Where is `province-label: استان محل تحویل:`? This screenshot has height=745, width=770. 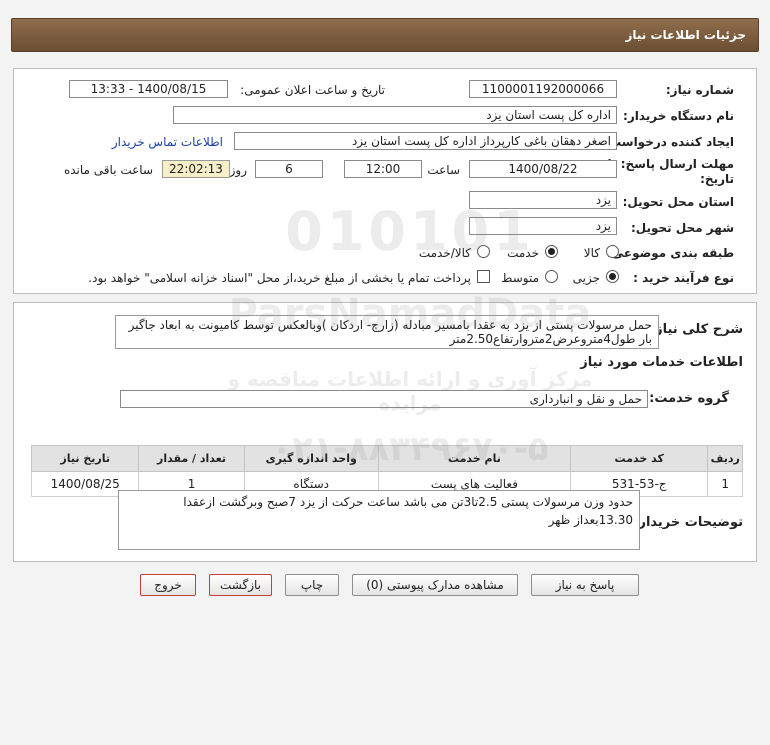 province-label: استان محل تحویل: is located at coordinates (678, 202).